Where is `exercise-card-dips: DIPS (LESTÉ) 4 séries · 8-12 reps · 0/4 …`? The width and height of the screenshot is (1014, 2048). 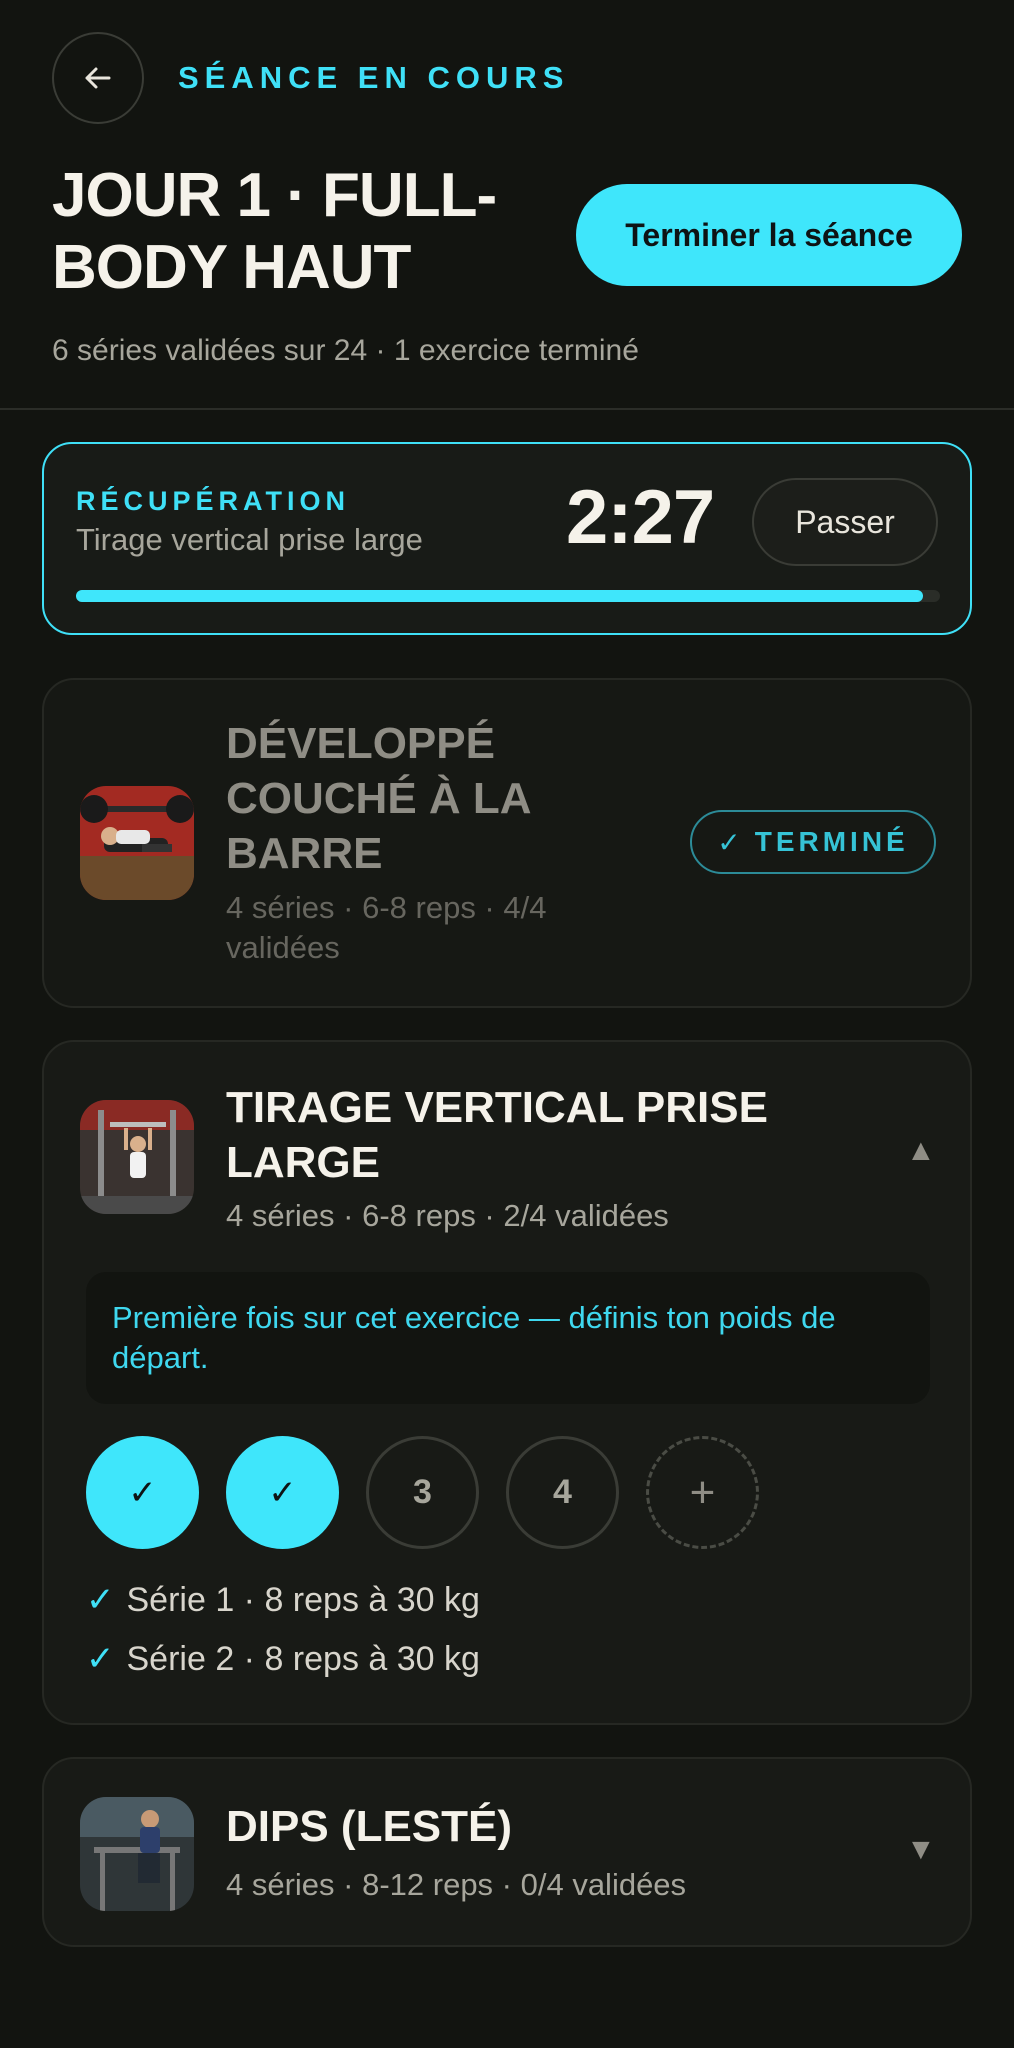
exercise-card-dips: DIPS (LESTÉ) 4 séries · 8-12 reps · 0/4 … is located at coordinates (507, 1852).